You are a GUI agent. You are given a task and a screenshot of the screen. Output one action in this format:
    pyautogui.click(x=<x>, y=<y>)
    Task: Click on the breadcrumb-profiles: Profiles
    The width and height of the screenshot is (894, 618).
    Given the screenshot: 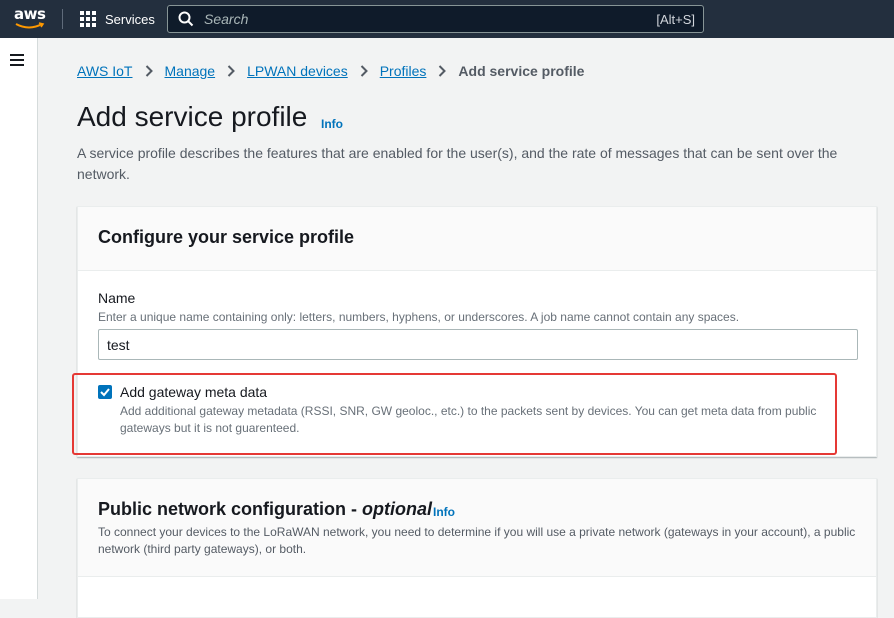 What is the action you would take?
    pyautogui.click(x=403, y=71)
    